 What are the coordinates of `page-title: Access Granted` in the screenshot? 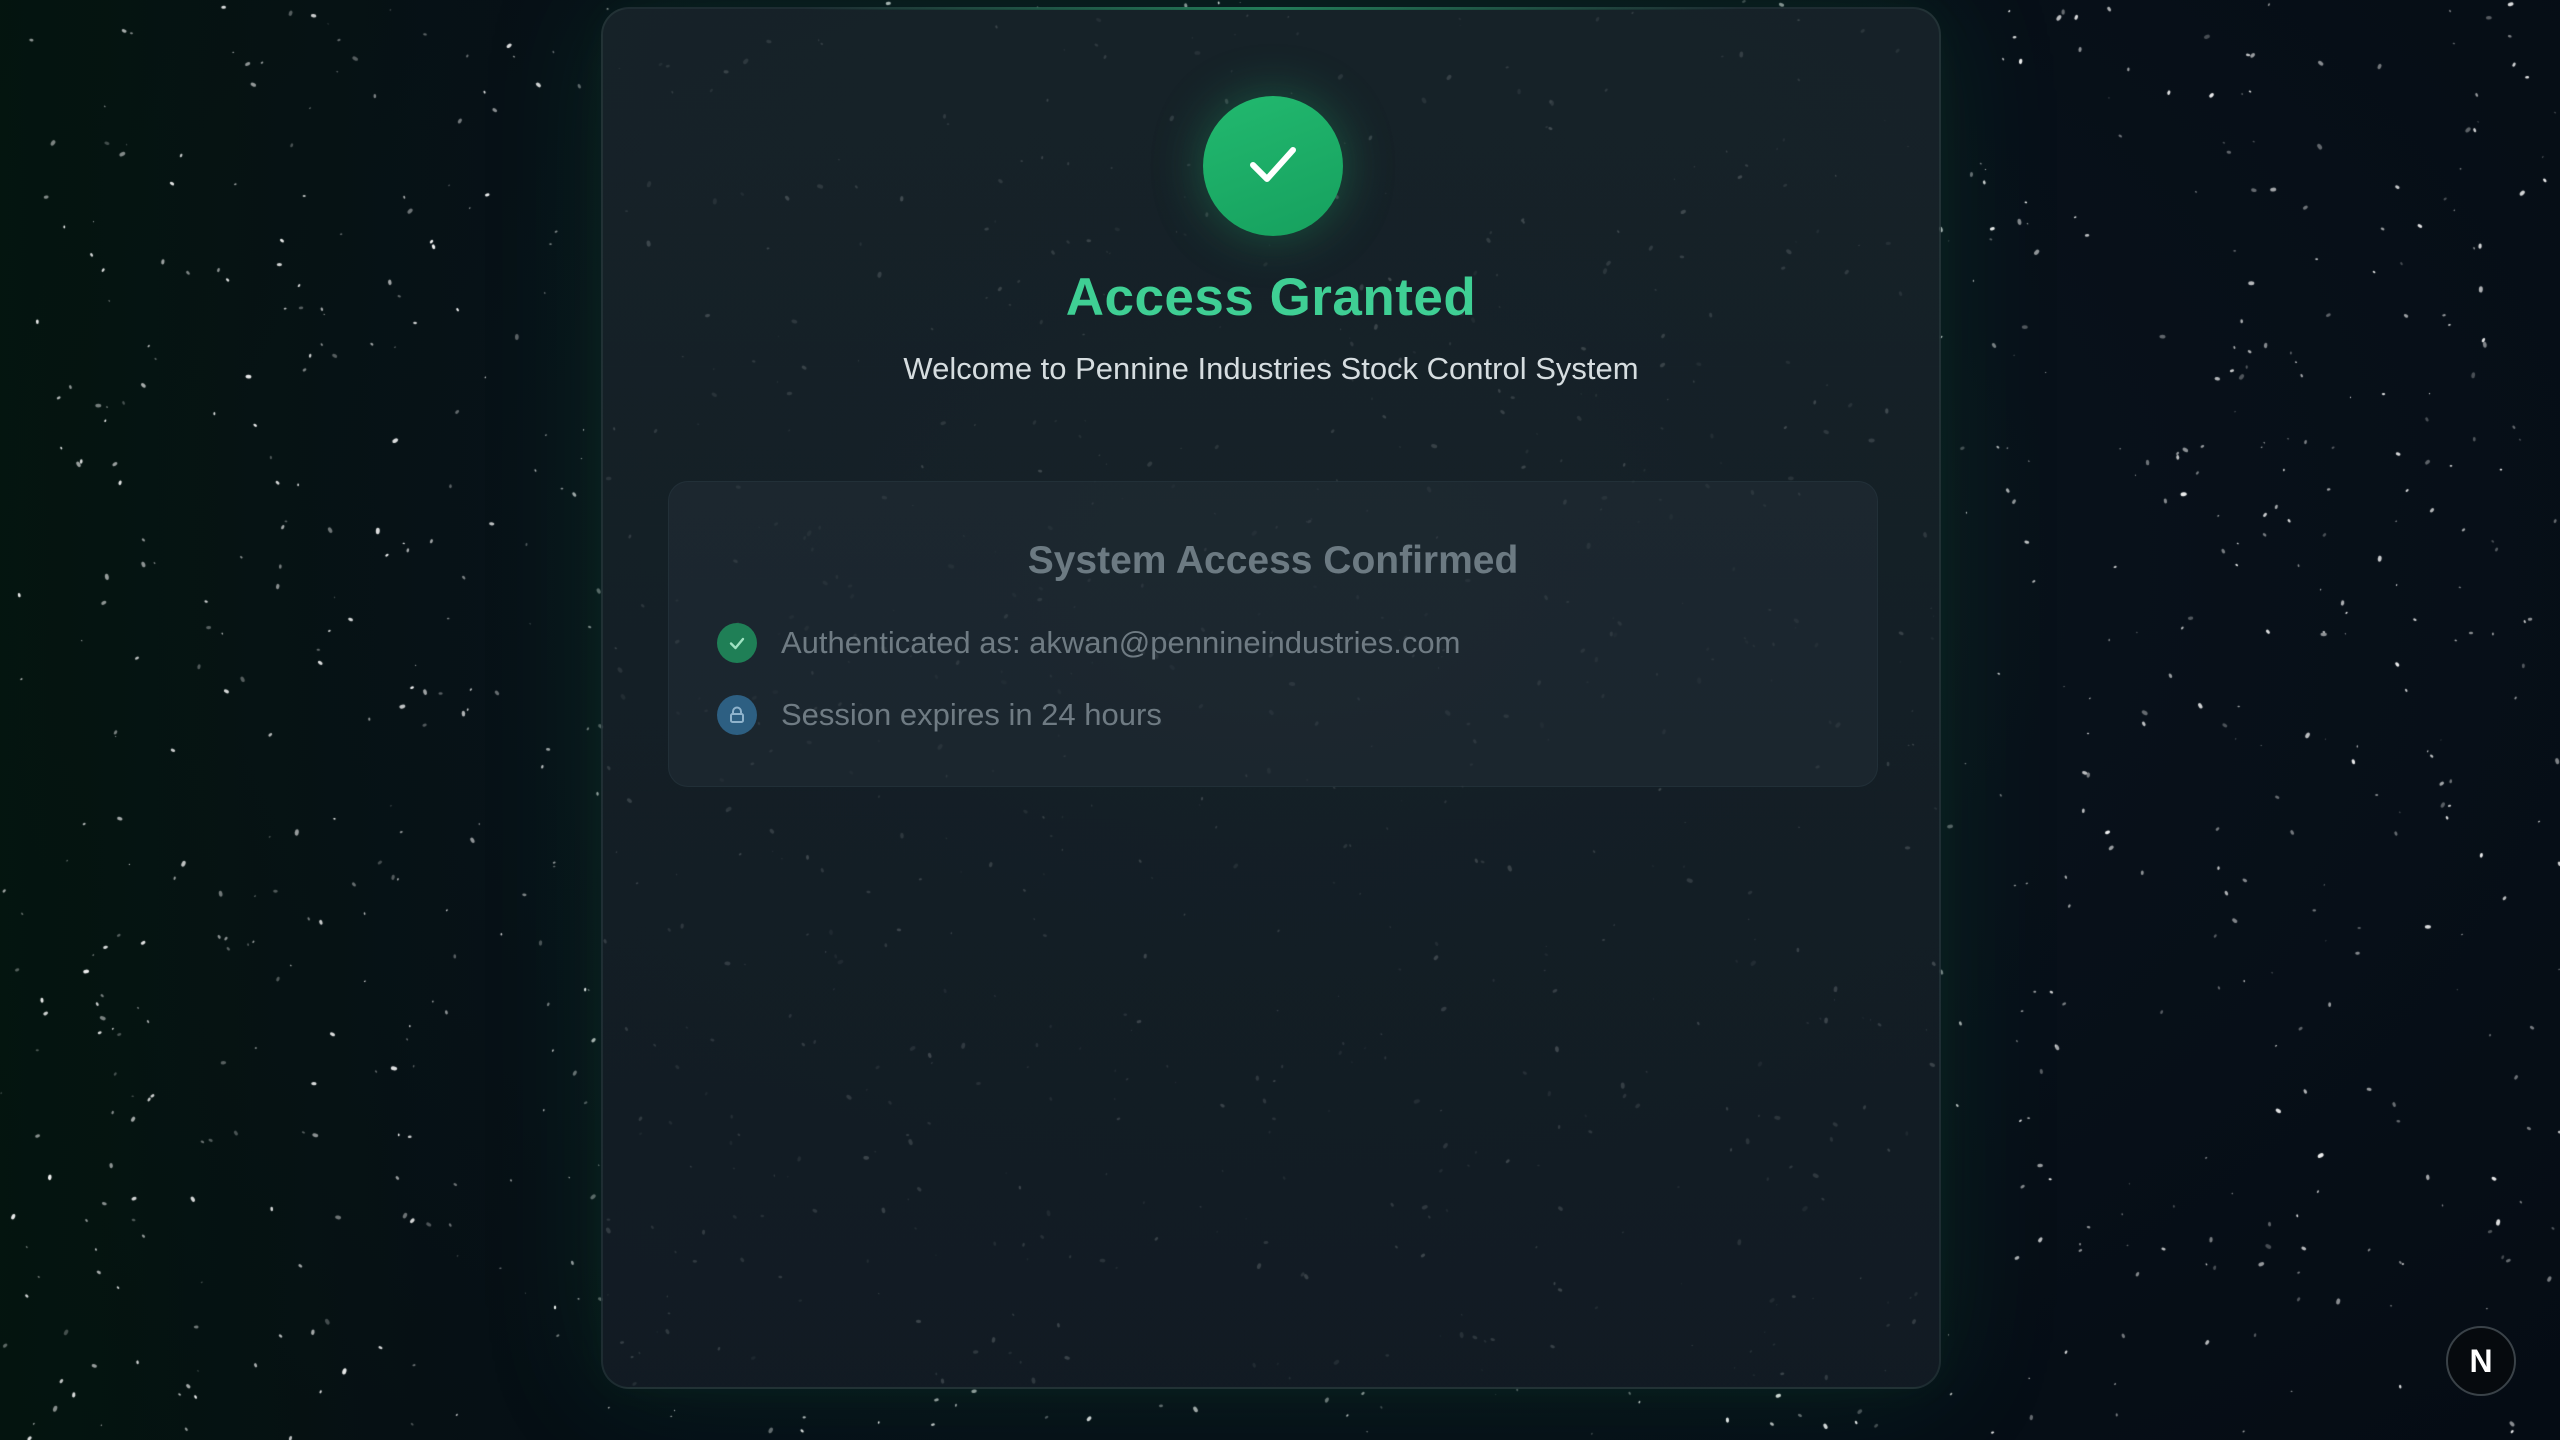 It's located at (1271, 297).